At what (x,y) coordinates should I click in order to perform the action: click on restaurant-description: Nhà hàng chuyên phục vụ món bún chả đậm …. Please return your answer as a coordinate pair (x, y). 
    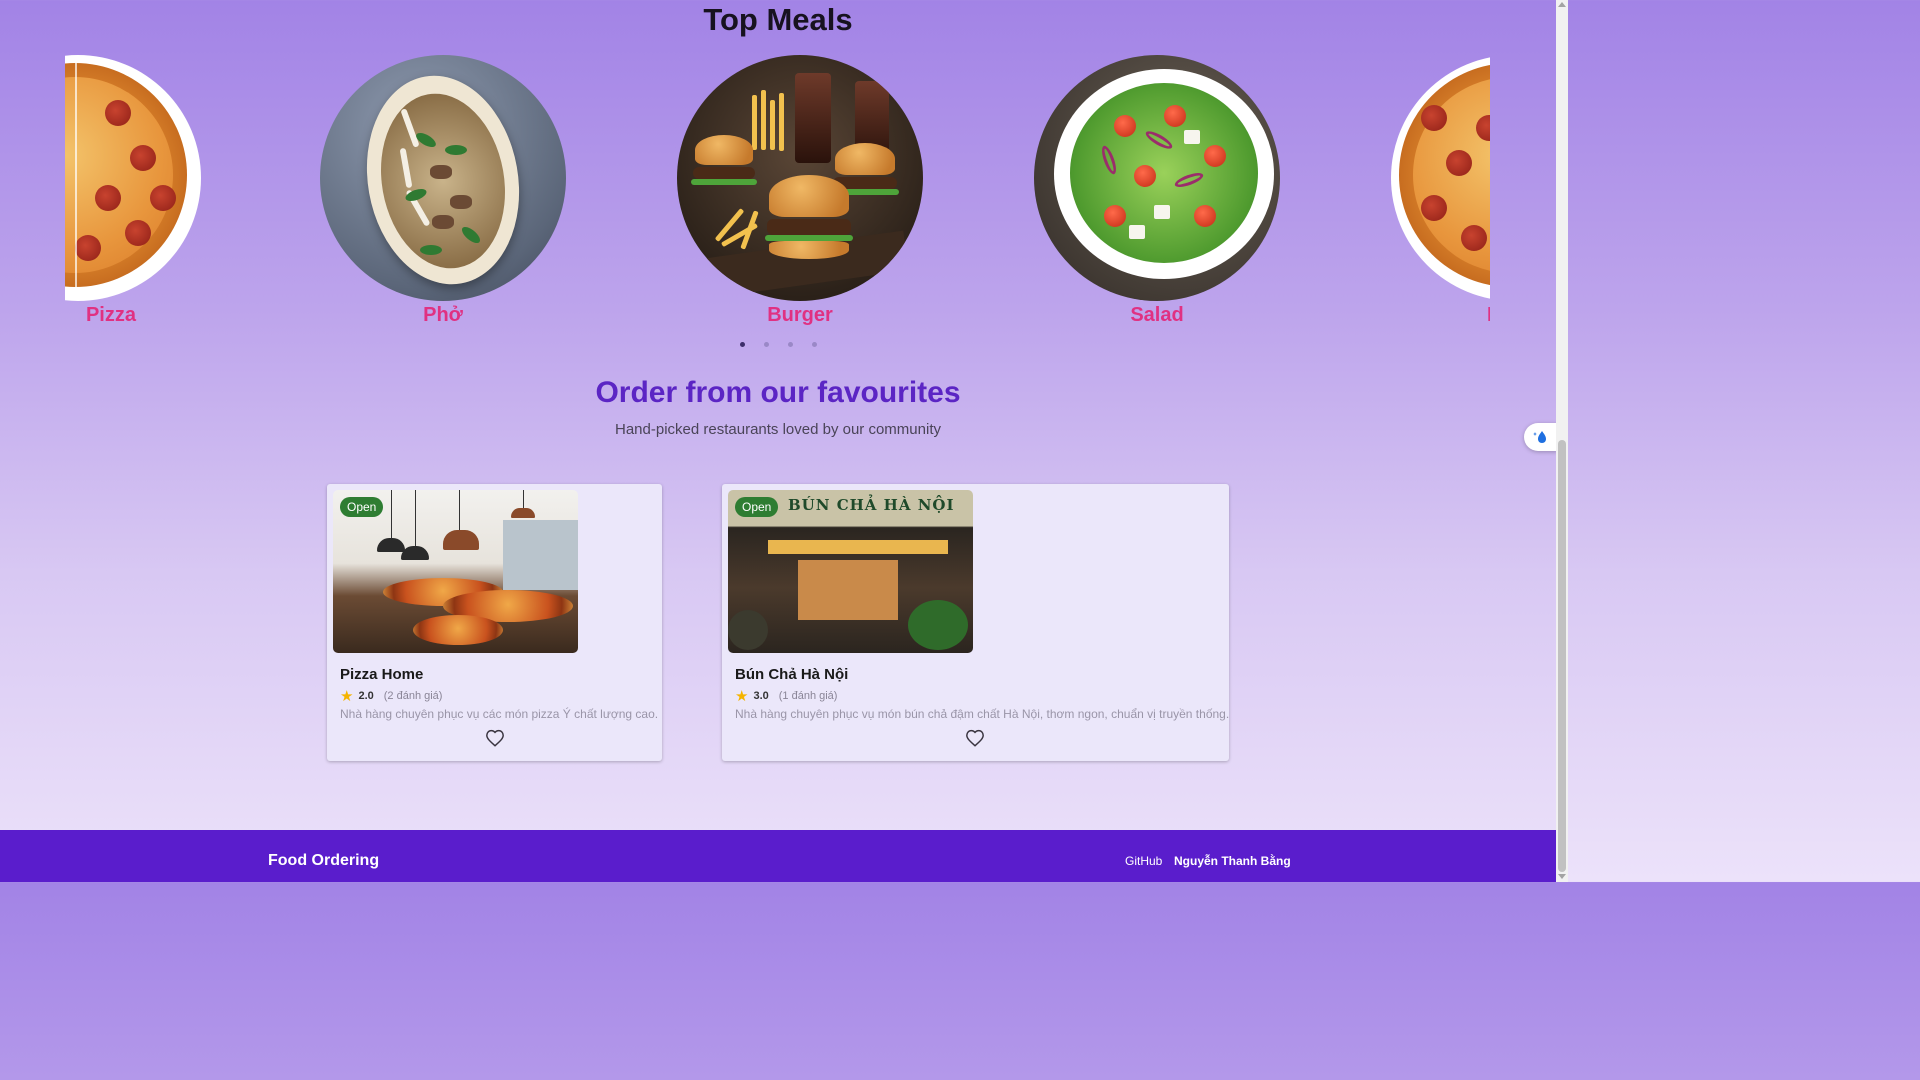
    Looking at the image, I should click on (982, 714).